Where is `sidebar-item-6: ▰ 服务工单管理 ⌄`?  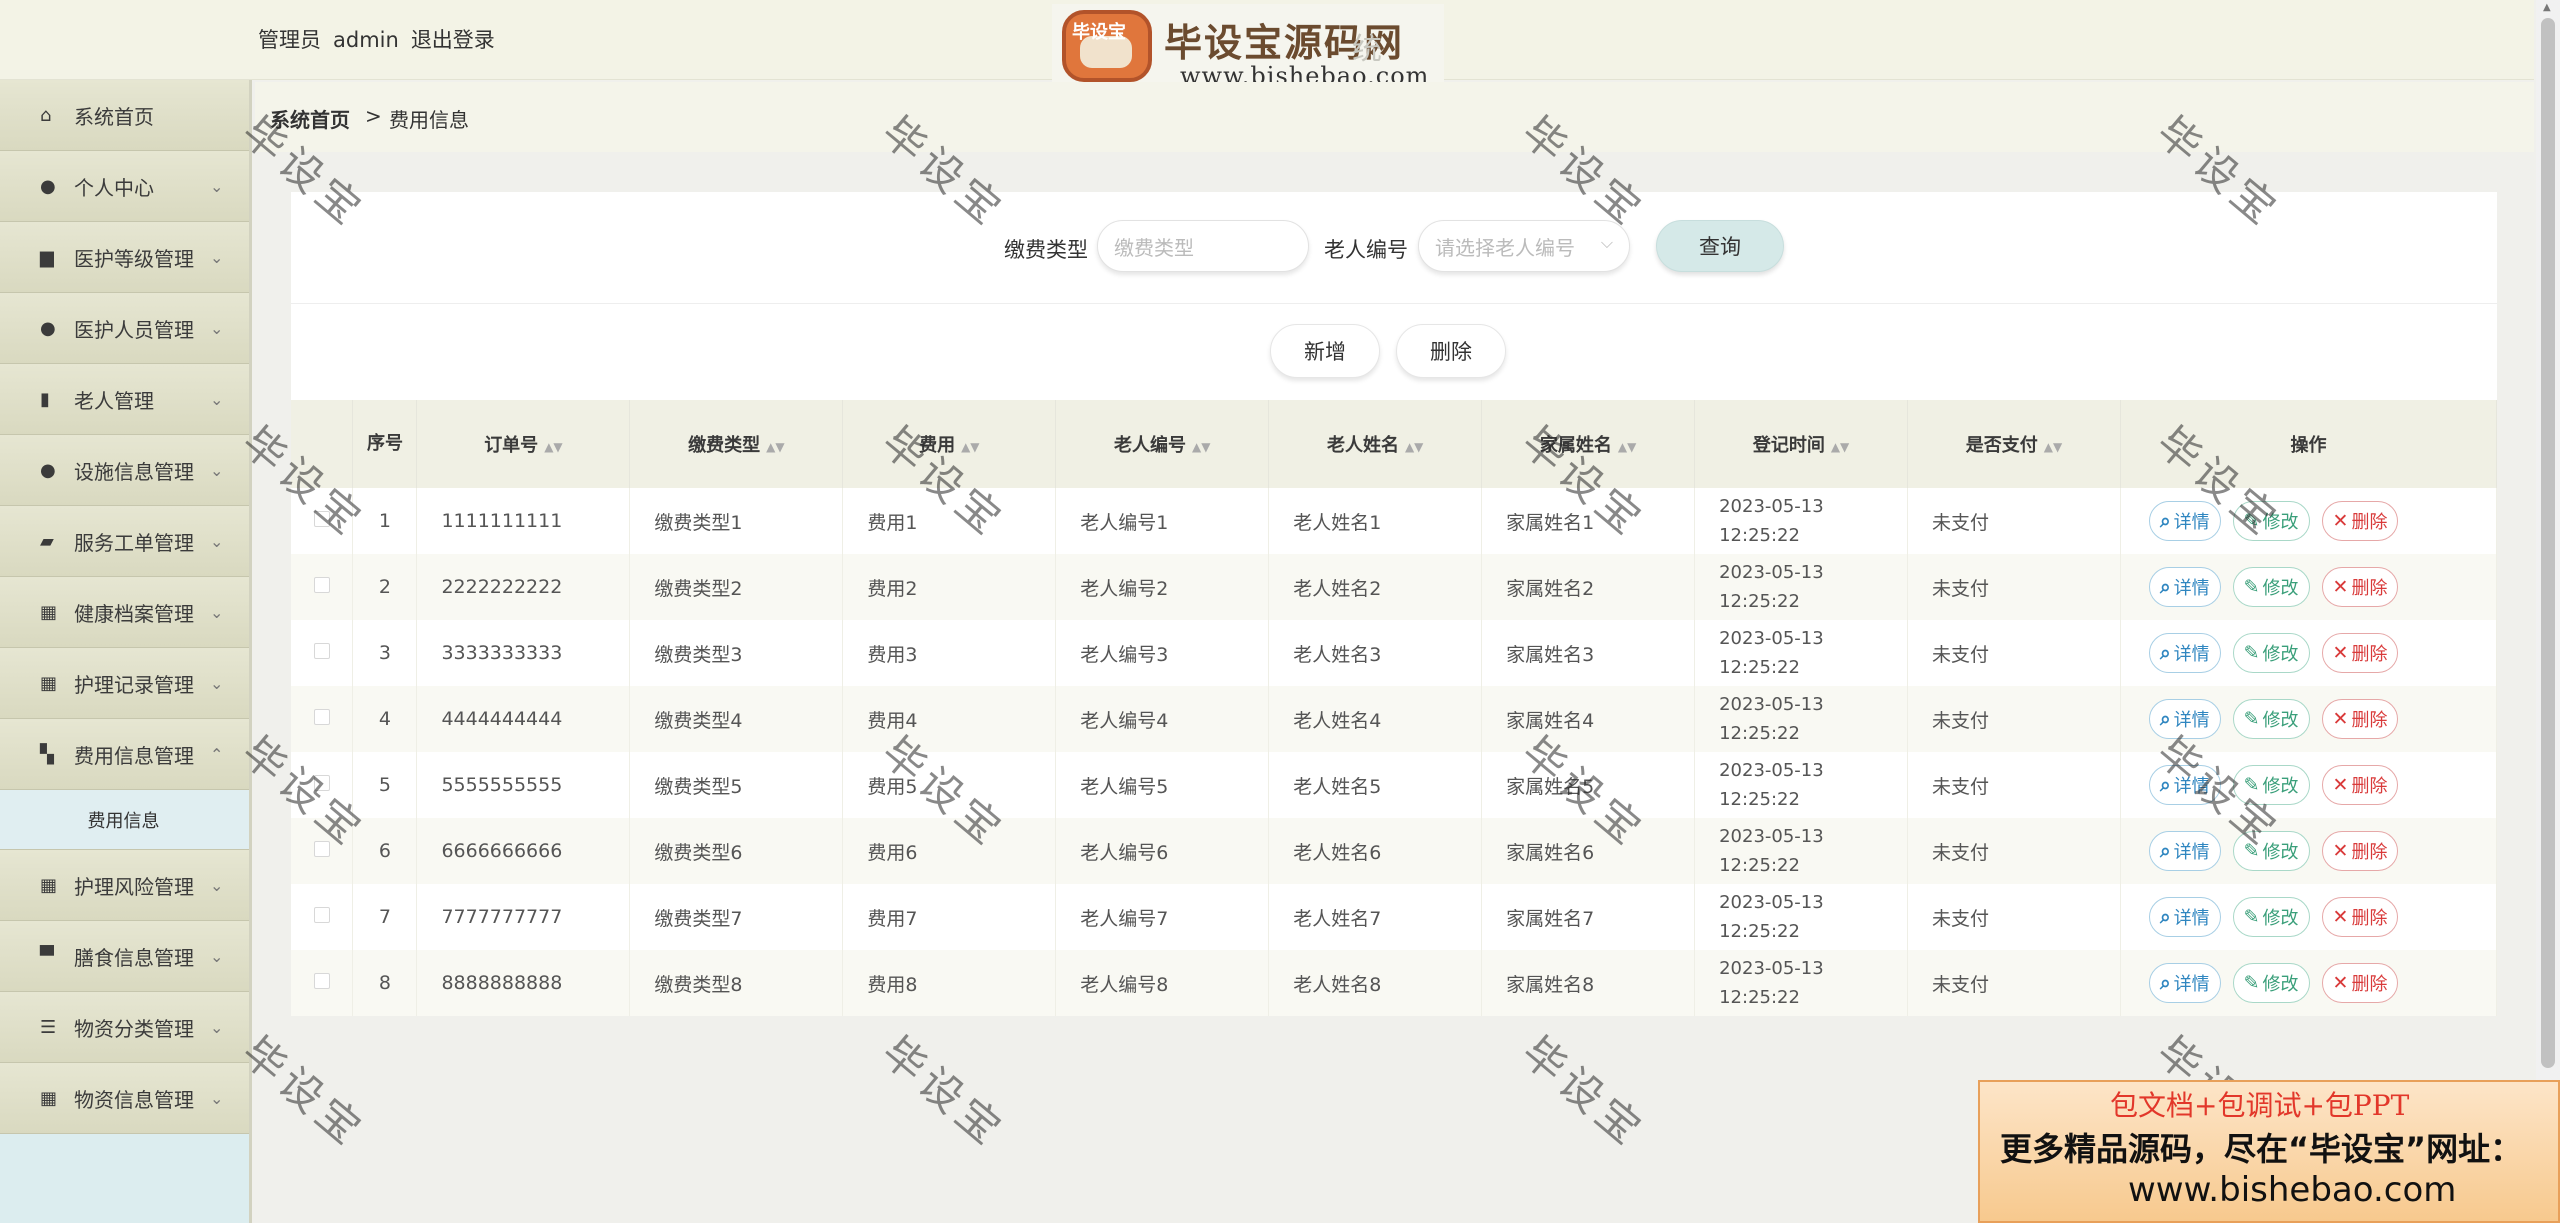
sidebar-item-6: ▰ 服务工单管理 ⌄ is located at coordinates (124, 541).